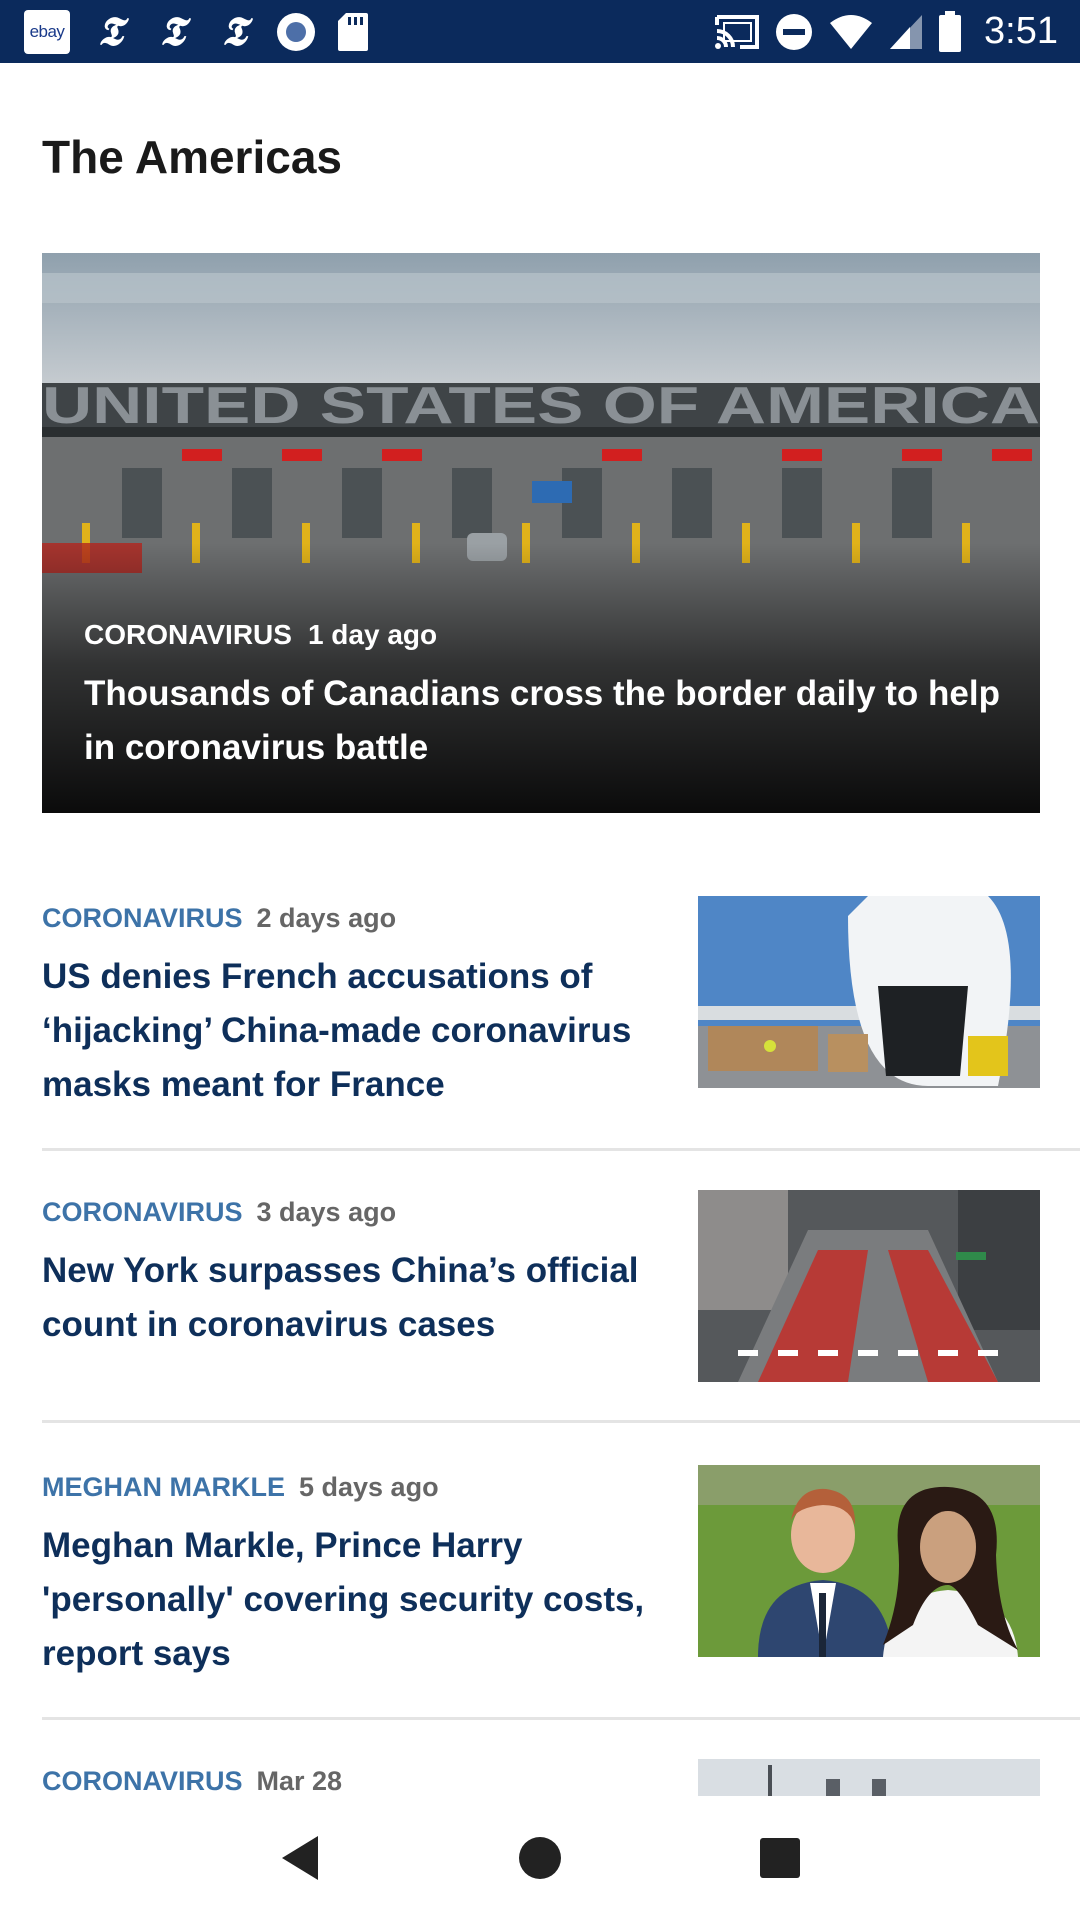 This screenshot has width=1080, height=1920. What do you see at coordinates (206, 31) in the screenshot?
I see `status-notification-icons: ebay 𝕿 𝕿 𝕿` at bounding box center [206, 31].